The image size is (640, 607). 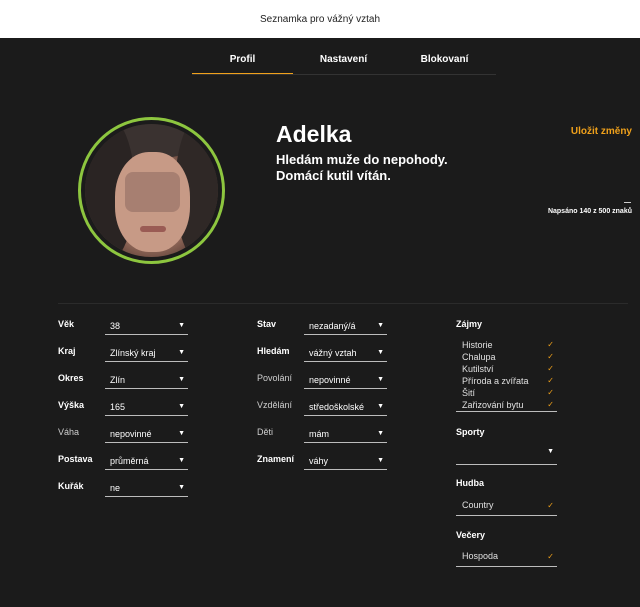 I want to click on list-item: Zařizování bytu ✓, so click(x=506, y=405).